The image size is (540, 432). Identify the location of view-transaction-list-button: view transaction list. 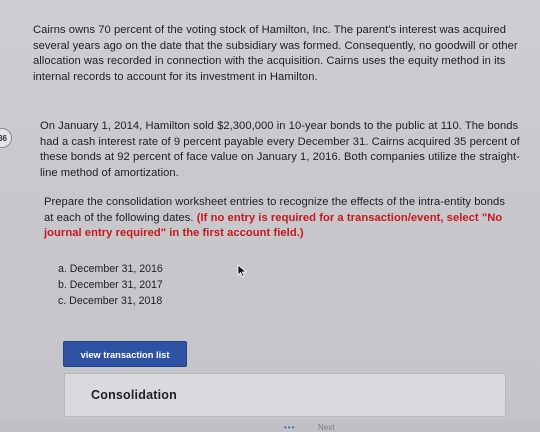
(125, 354).